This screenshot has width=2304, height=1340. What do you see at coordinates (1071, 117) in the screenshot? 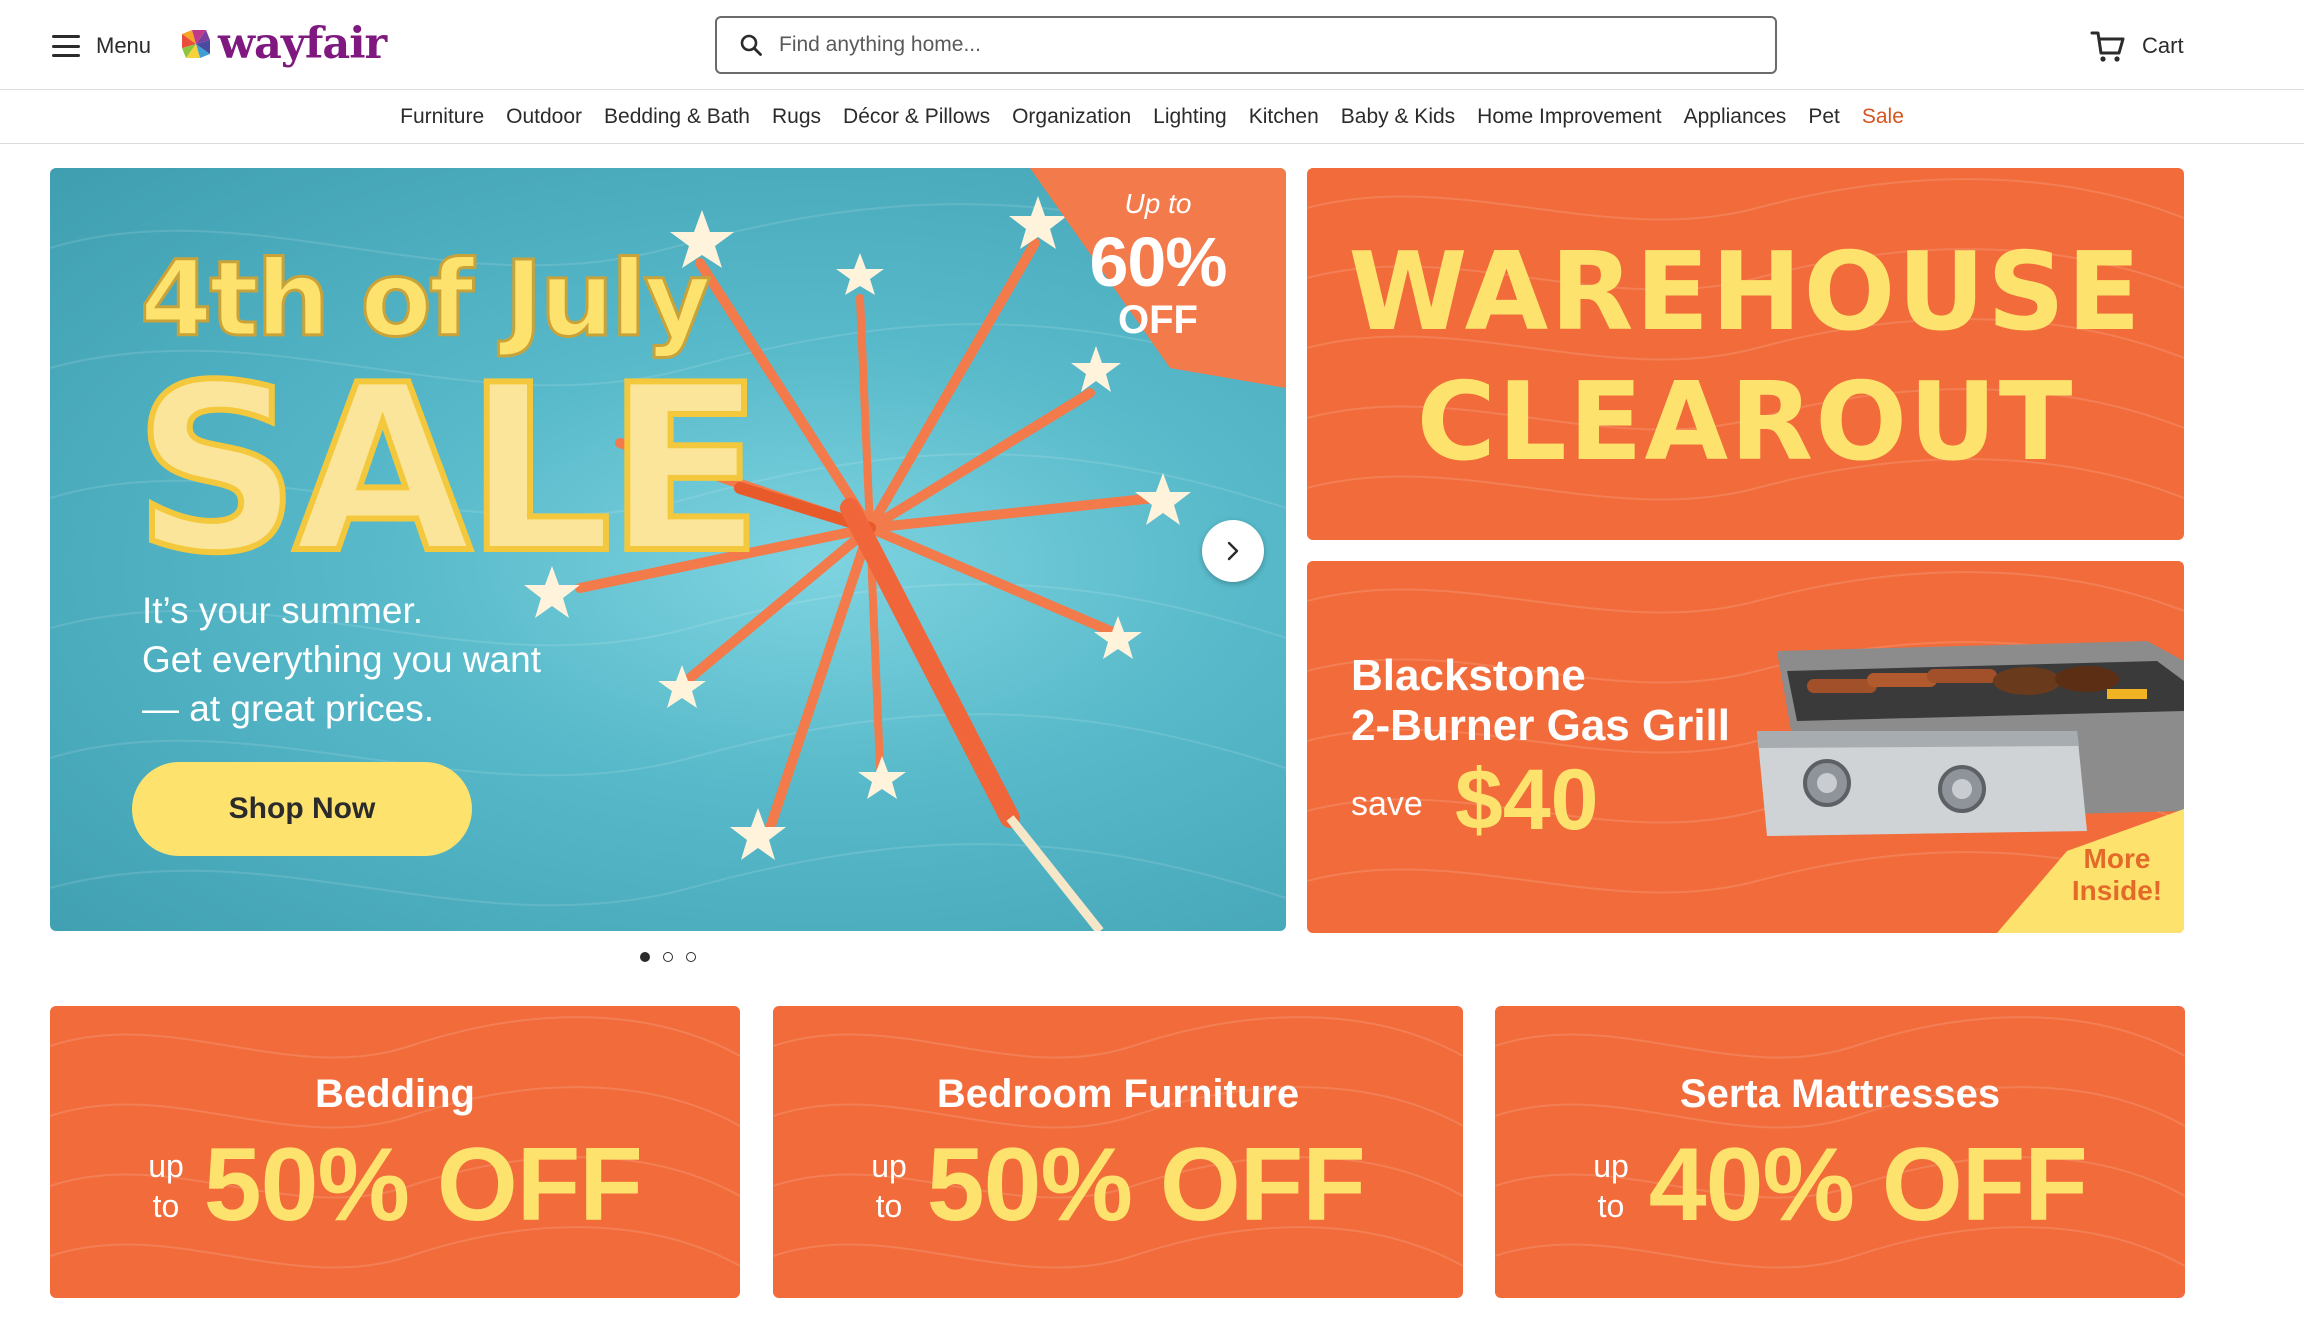
I see `nav-organization: Organization` at bounding box center [1071, 117].